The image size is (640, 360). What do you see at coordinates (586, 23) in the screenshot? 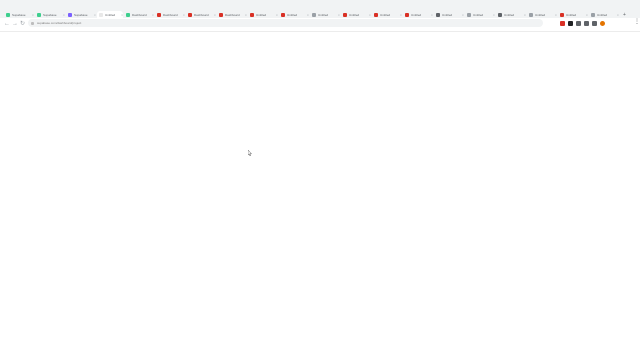
I see `extension-puzzle-icon` at bounding box center [586, 23].